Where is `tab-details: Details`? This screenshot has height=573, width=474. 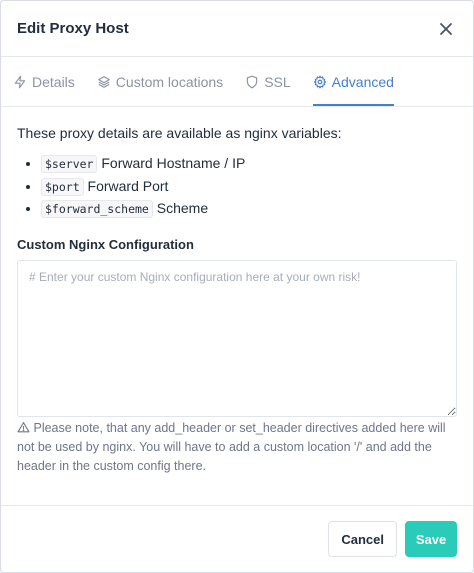
tab-details: Details is located at coordinates (44, 81).